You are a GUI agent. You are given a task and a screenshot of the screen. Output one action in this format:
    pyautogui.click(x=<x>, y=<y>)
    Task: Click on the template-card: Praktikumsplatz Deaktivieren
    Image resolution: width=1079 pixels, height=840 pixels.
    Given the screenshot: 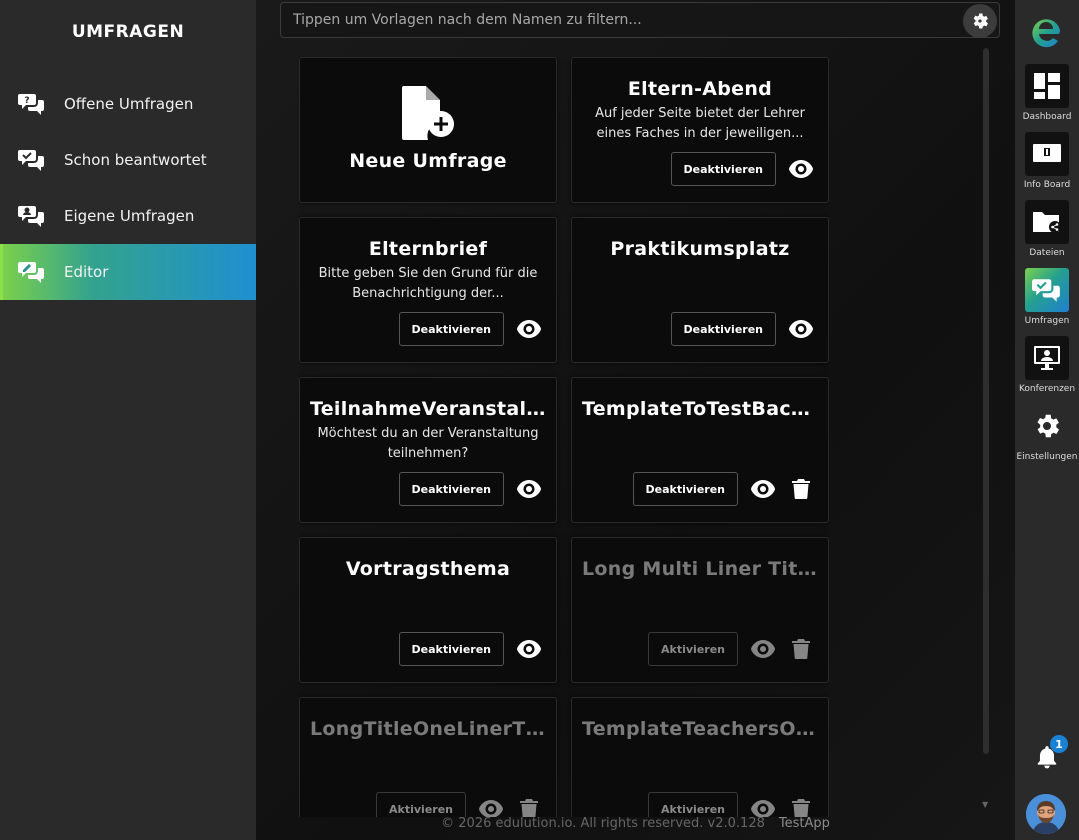 What is the action you would take?
    pyautogui.click(x=700, y=290)
    